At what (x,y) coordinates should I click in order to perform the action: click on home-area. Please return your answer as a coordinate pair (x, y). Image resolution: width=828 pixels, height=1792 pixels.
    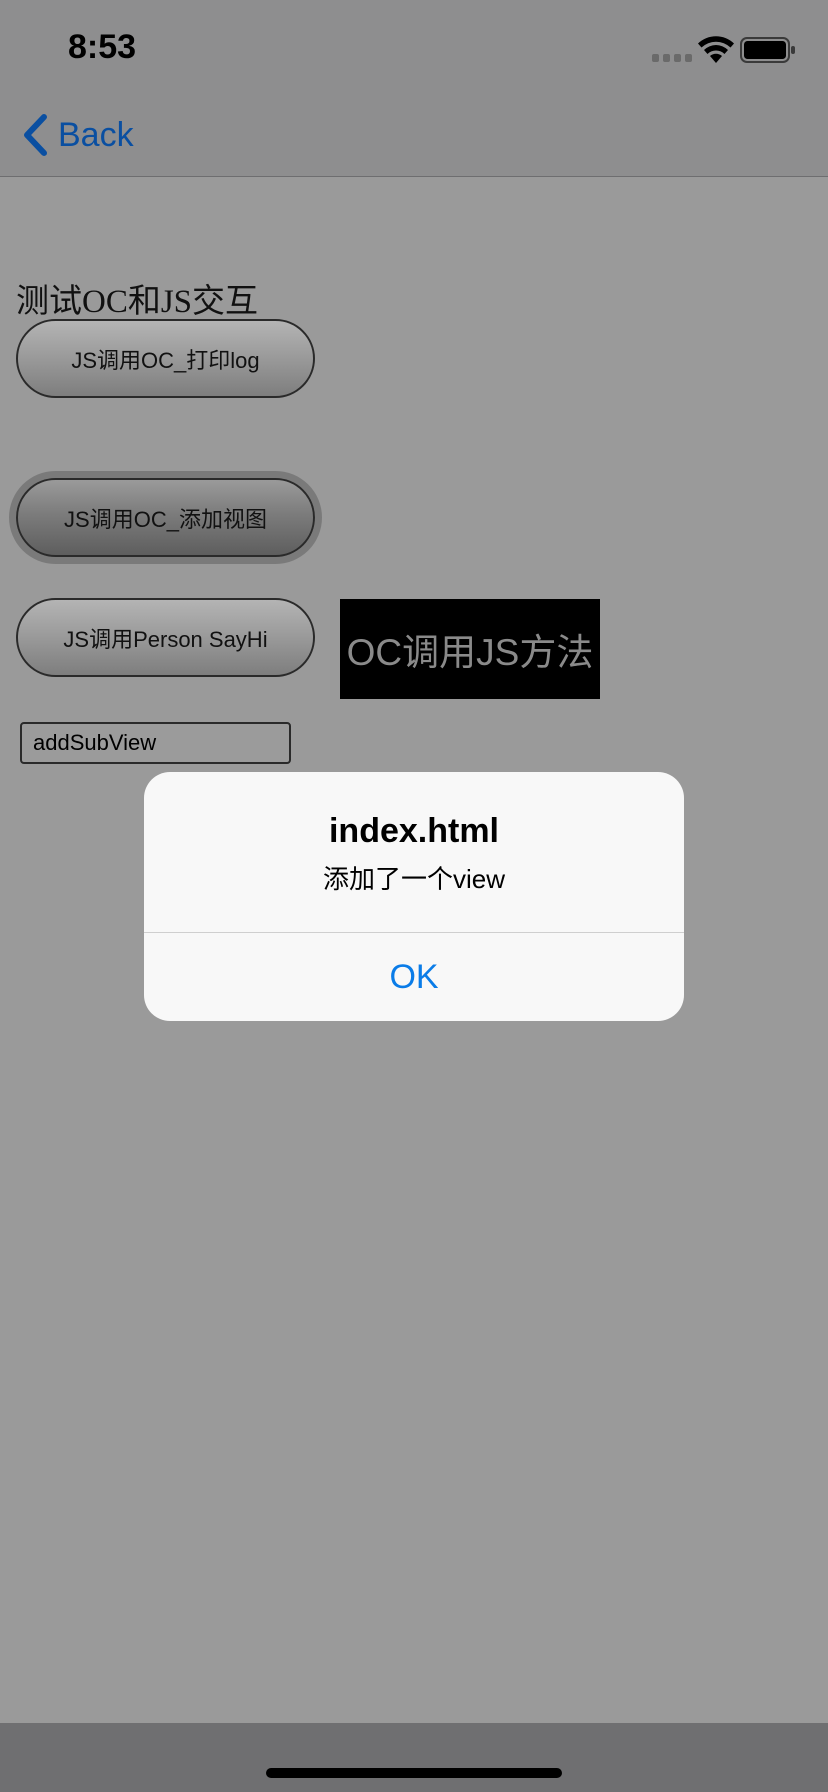
    Looking at the image, I should click on (414, 1757).